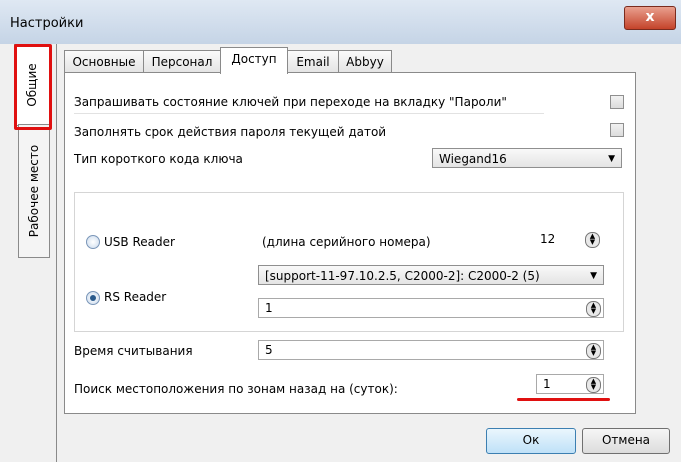  Describe the element at coordinates (33, 87) in the screenshot. I see `highlight-box` at that location.